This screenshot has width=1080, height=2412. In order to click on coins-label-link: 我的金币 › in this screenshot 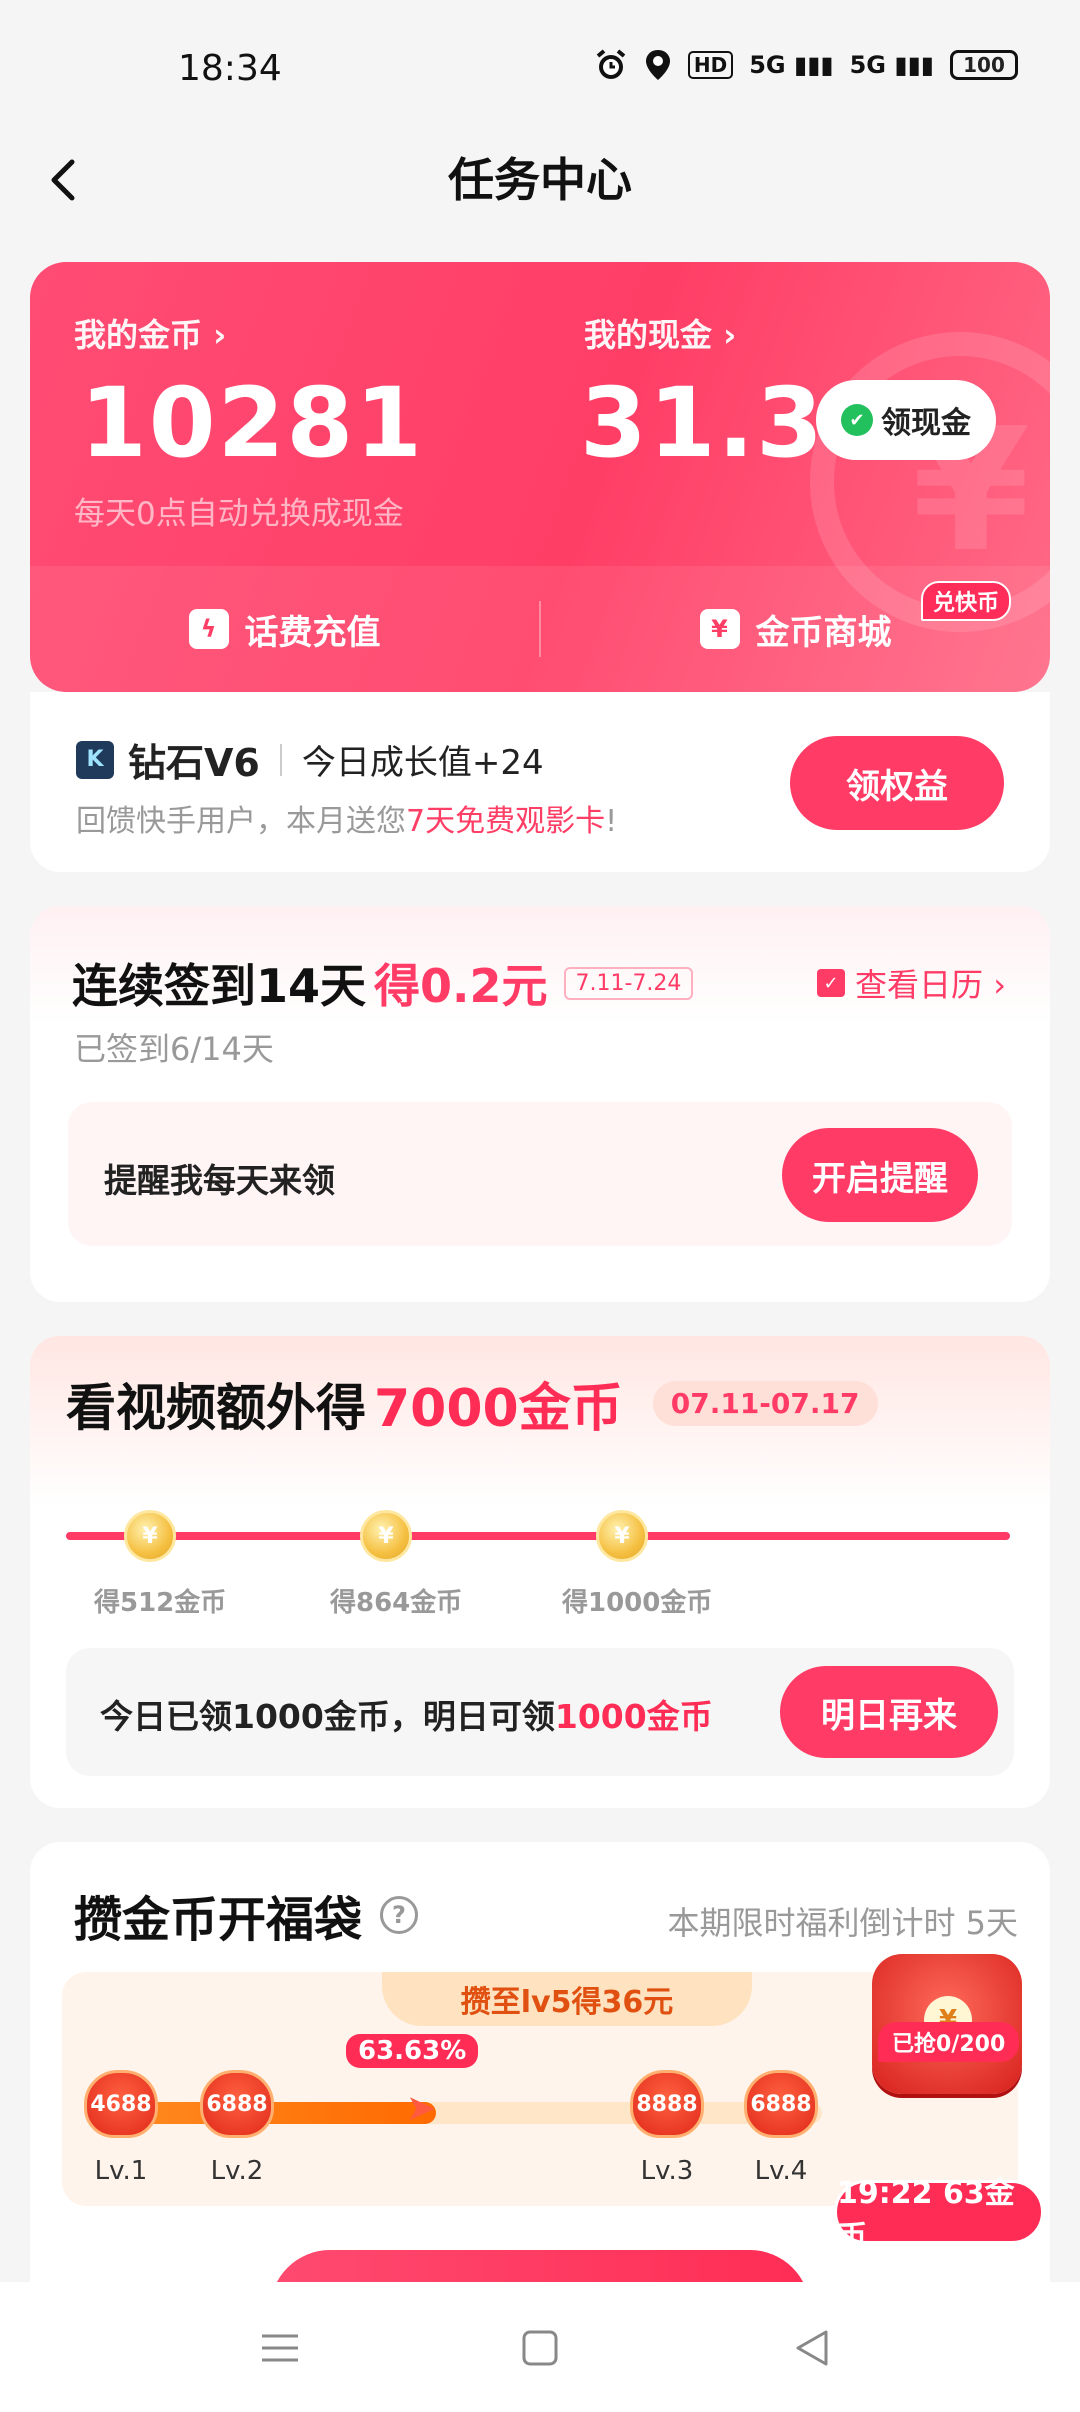, I will do `click(150, 333)`.